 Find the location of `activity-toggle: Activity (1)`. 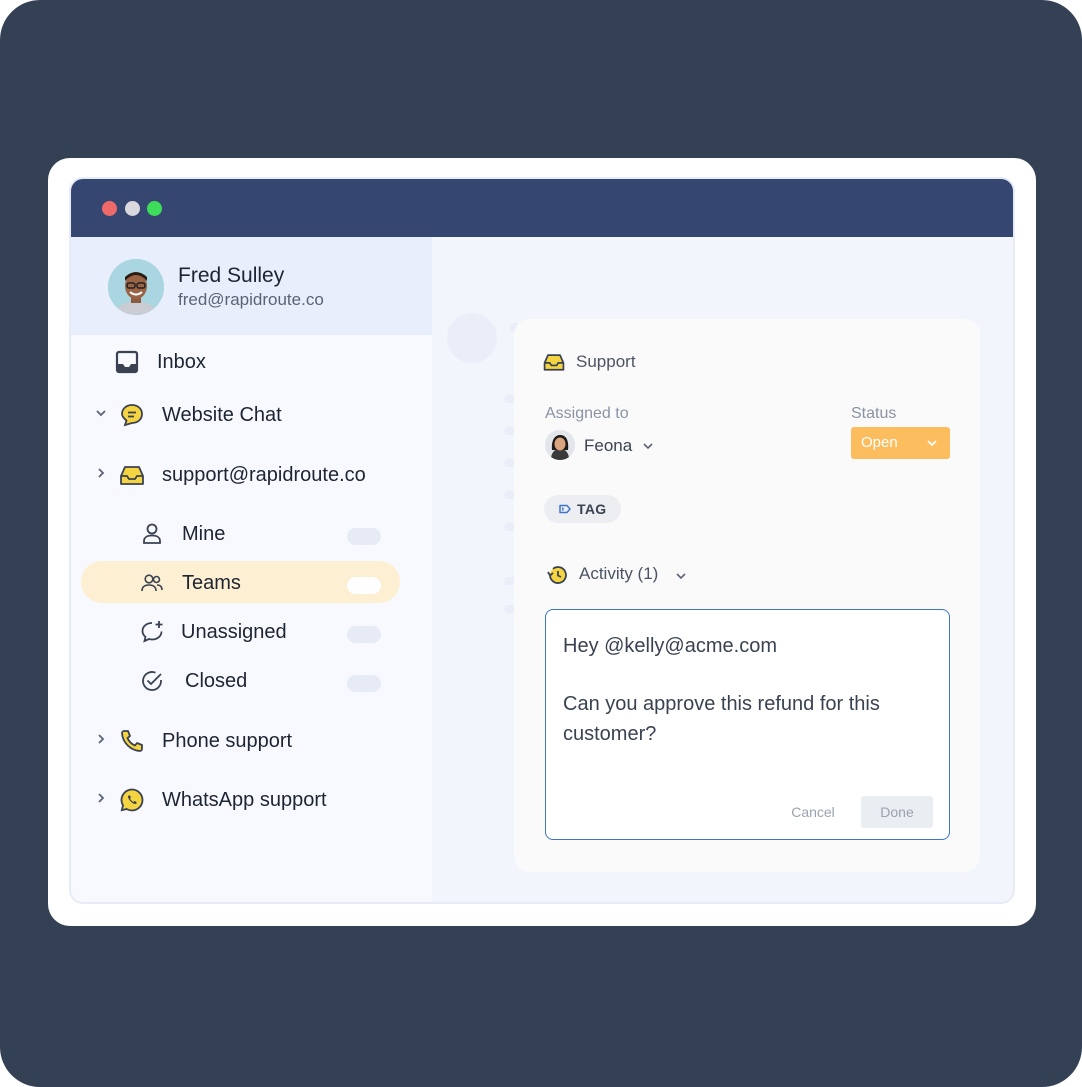

activity-toggle: Activity (1) is located at coordinates (620, 575).